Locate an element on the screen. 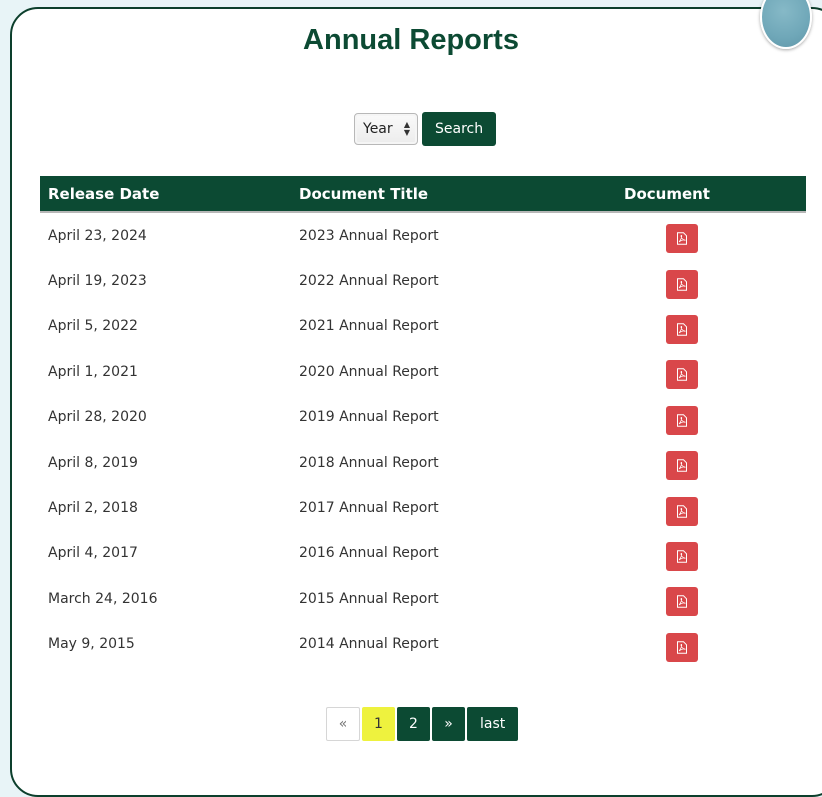 The image size is (822, 797). header-release-date: Release Date is located at coordinates (104, 193).